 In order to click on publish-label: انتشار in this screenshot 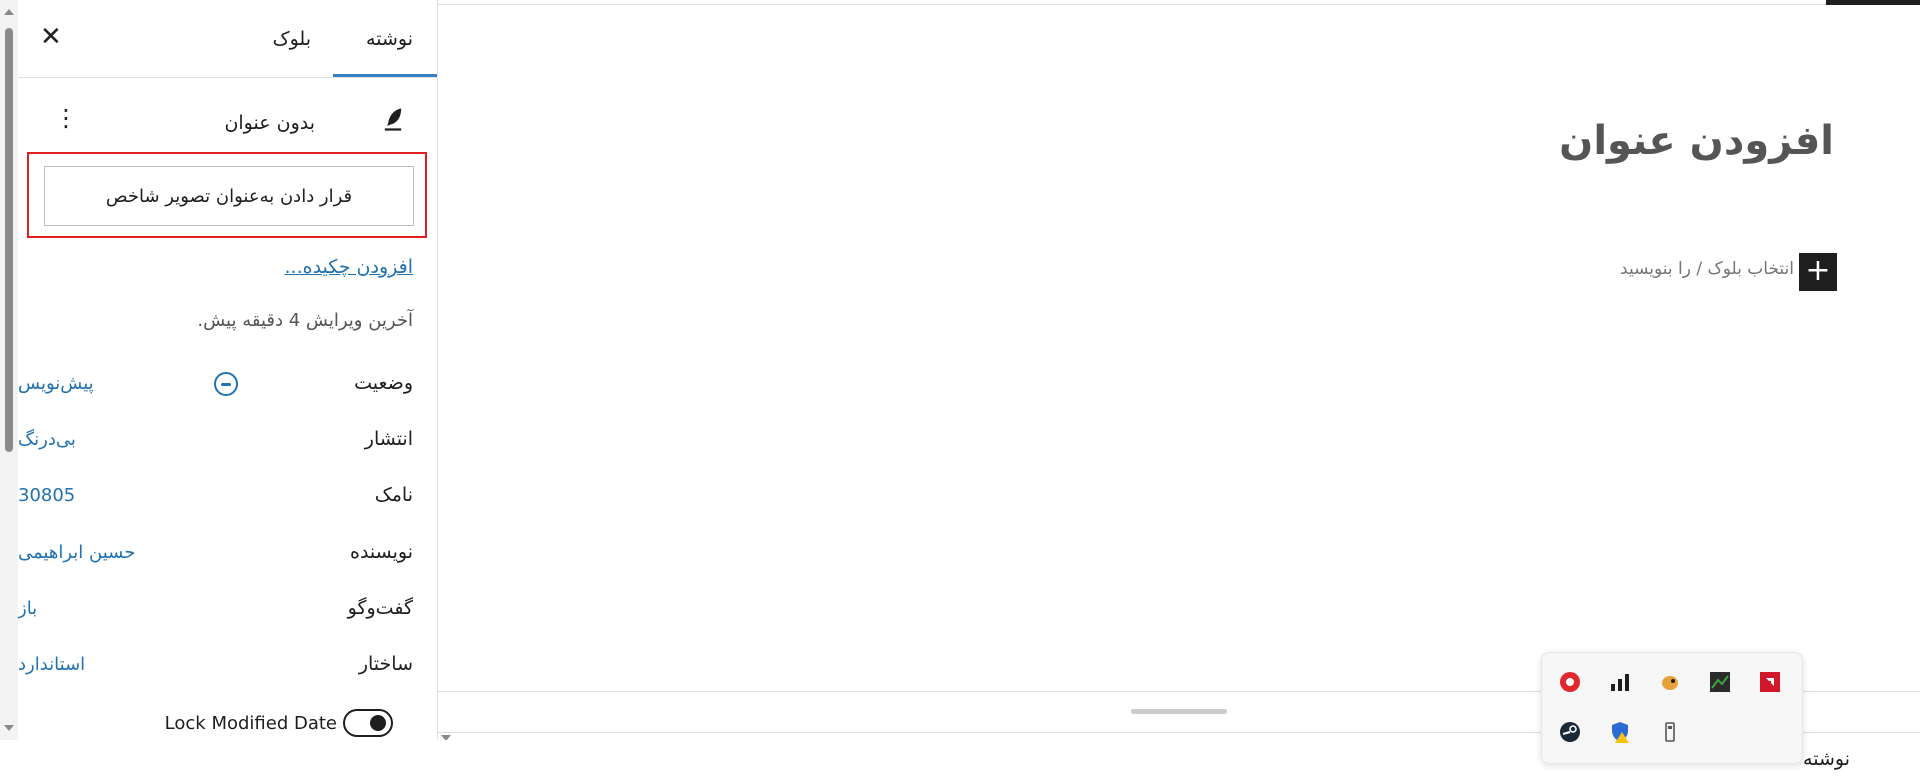, I will do `click(388, 439)`.